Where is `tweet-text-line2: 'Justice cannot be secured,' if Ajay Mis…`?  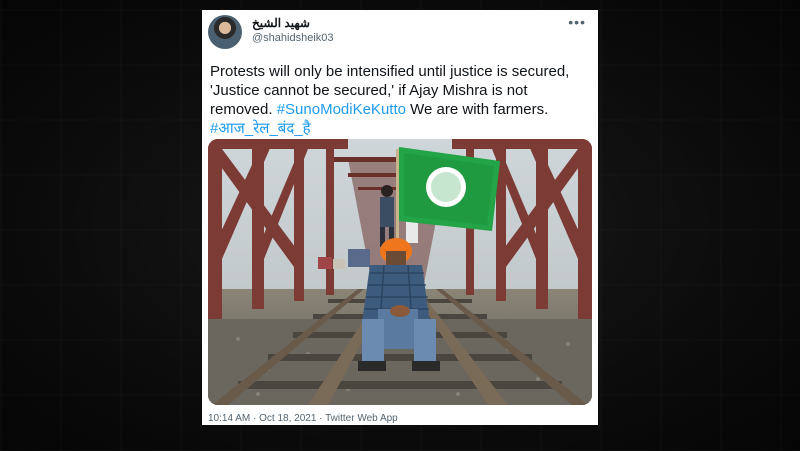
tweet-text-line2: 'Justice cannot be secured,' if Ajay Mis… is located at coordinates (369, 90).